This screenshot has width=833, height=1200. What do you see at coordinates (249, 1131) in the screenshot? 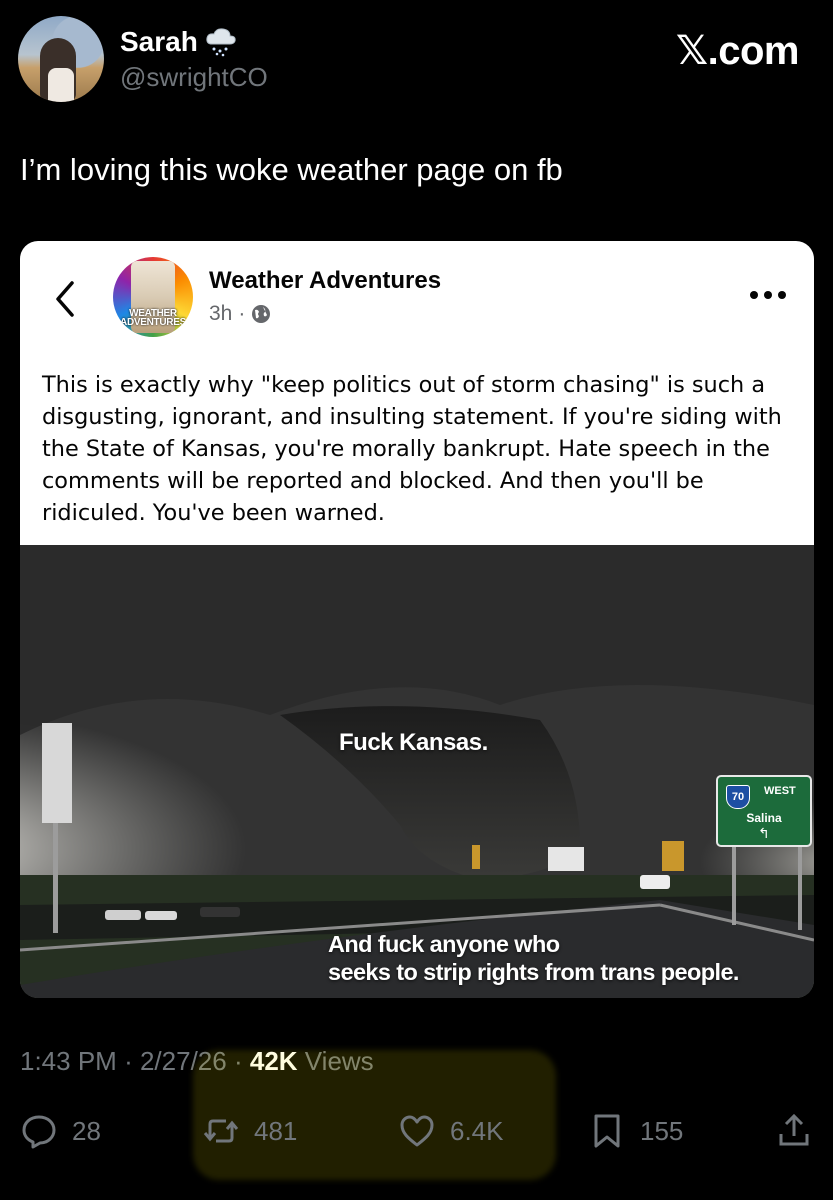
I see `repost-button: 481` at bounding box center [249, 1131].